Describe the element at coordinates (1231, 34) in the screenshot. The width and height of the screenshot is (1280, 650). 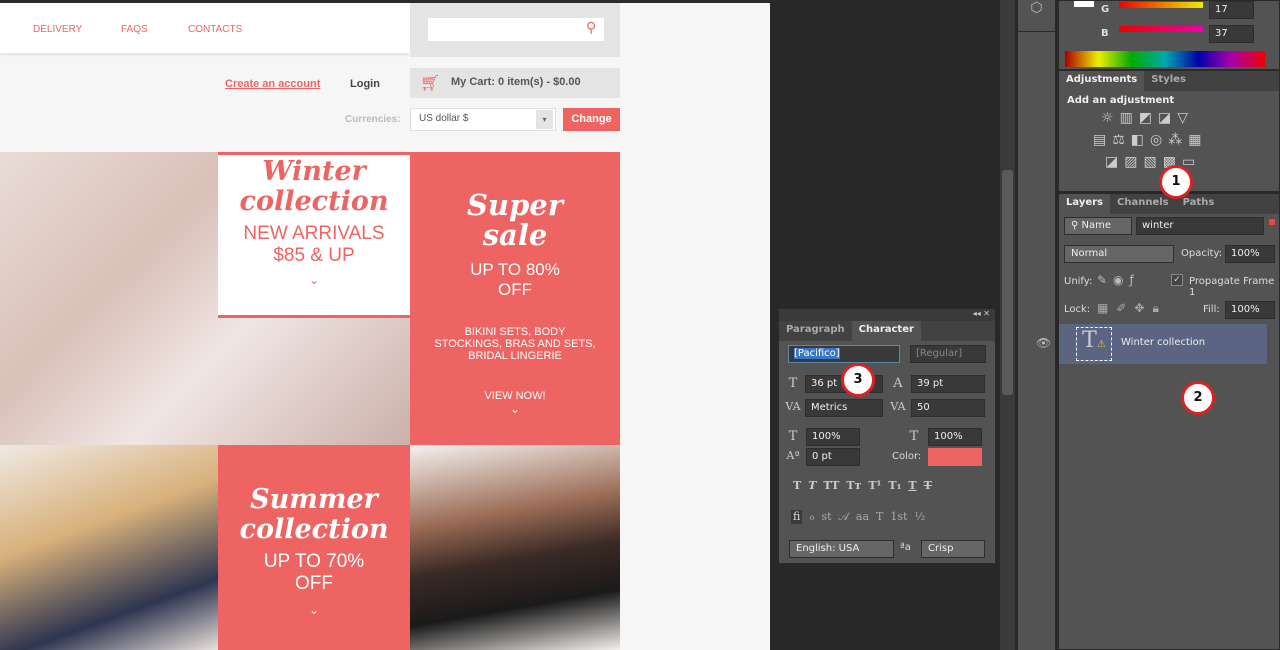
I see `b-value: 37` at that location.